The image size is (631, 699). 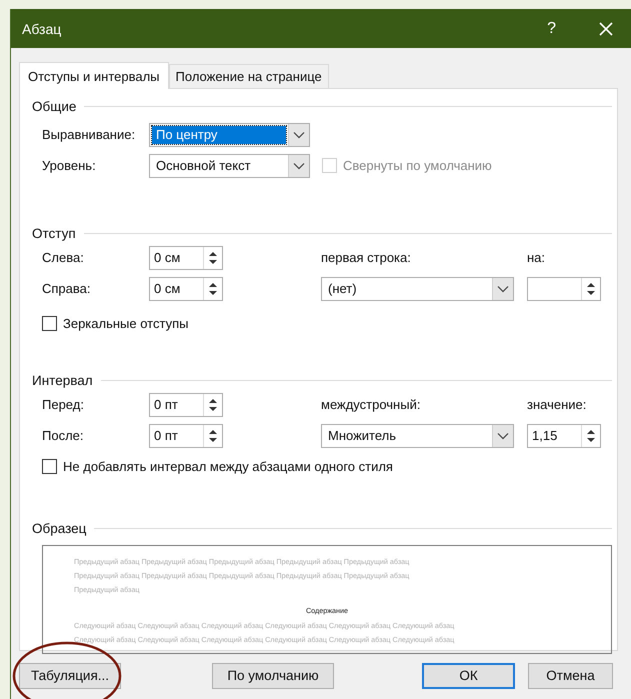 I want to click on checkbox-label: Не добавлять интервал между абзацами одного стиля, so click(x=228, y=466).